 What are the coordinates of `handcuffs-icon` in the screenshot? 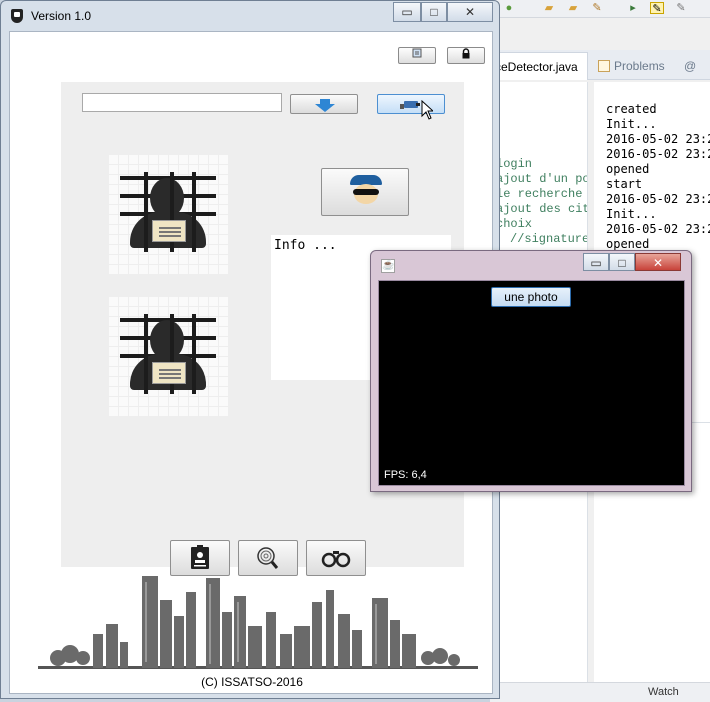 It's located at (336, 559).